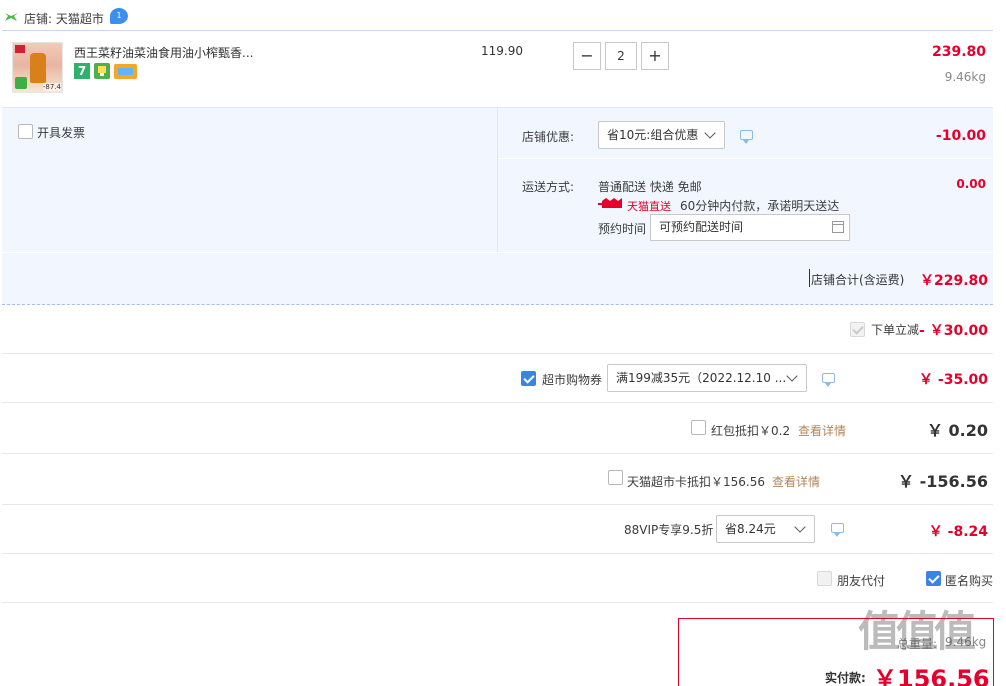 The image size is (1006, 686). I want to click on watermark-logo: 值值值, so click(917, 631).